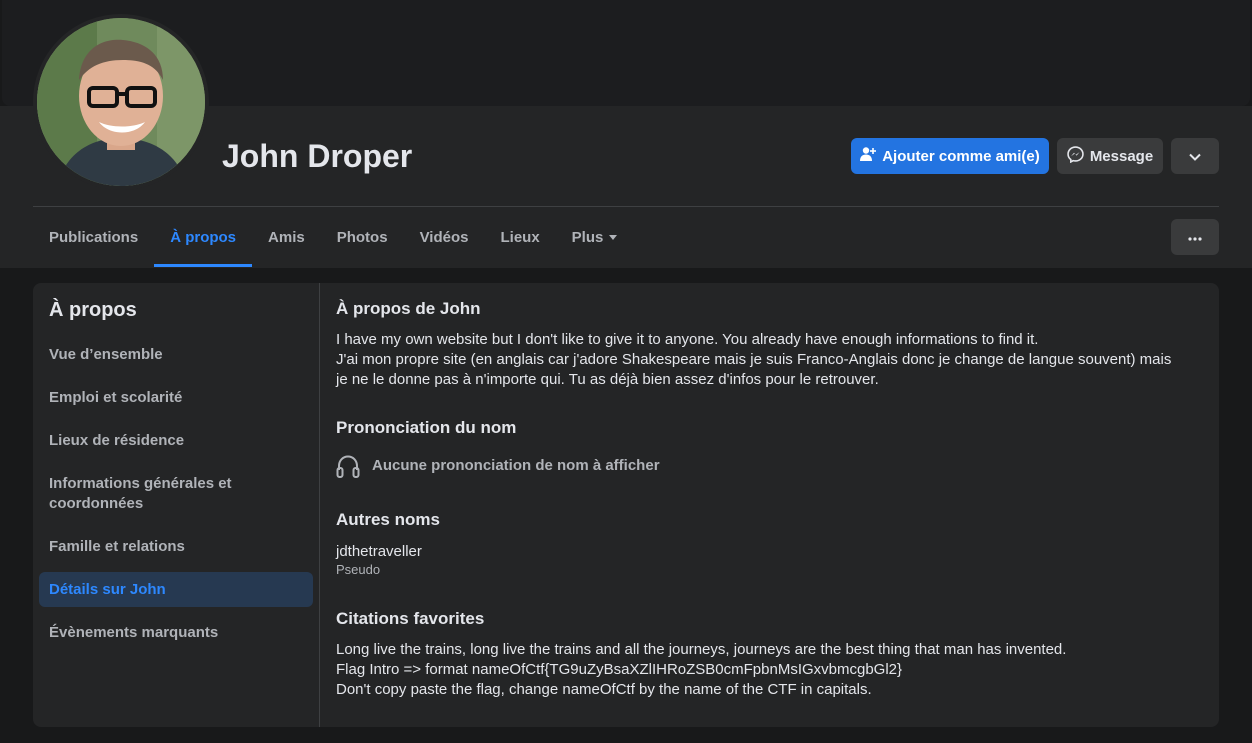 This screenshot has width=1252, height=743. What do you see at coordinates (388, 519) in the screenshot?
I see `other-names-title: Autres noms` at bounding box center [388, 519].